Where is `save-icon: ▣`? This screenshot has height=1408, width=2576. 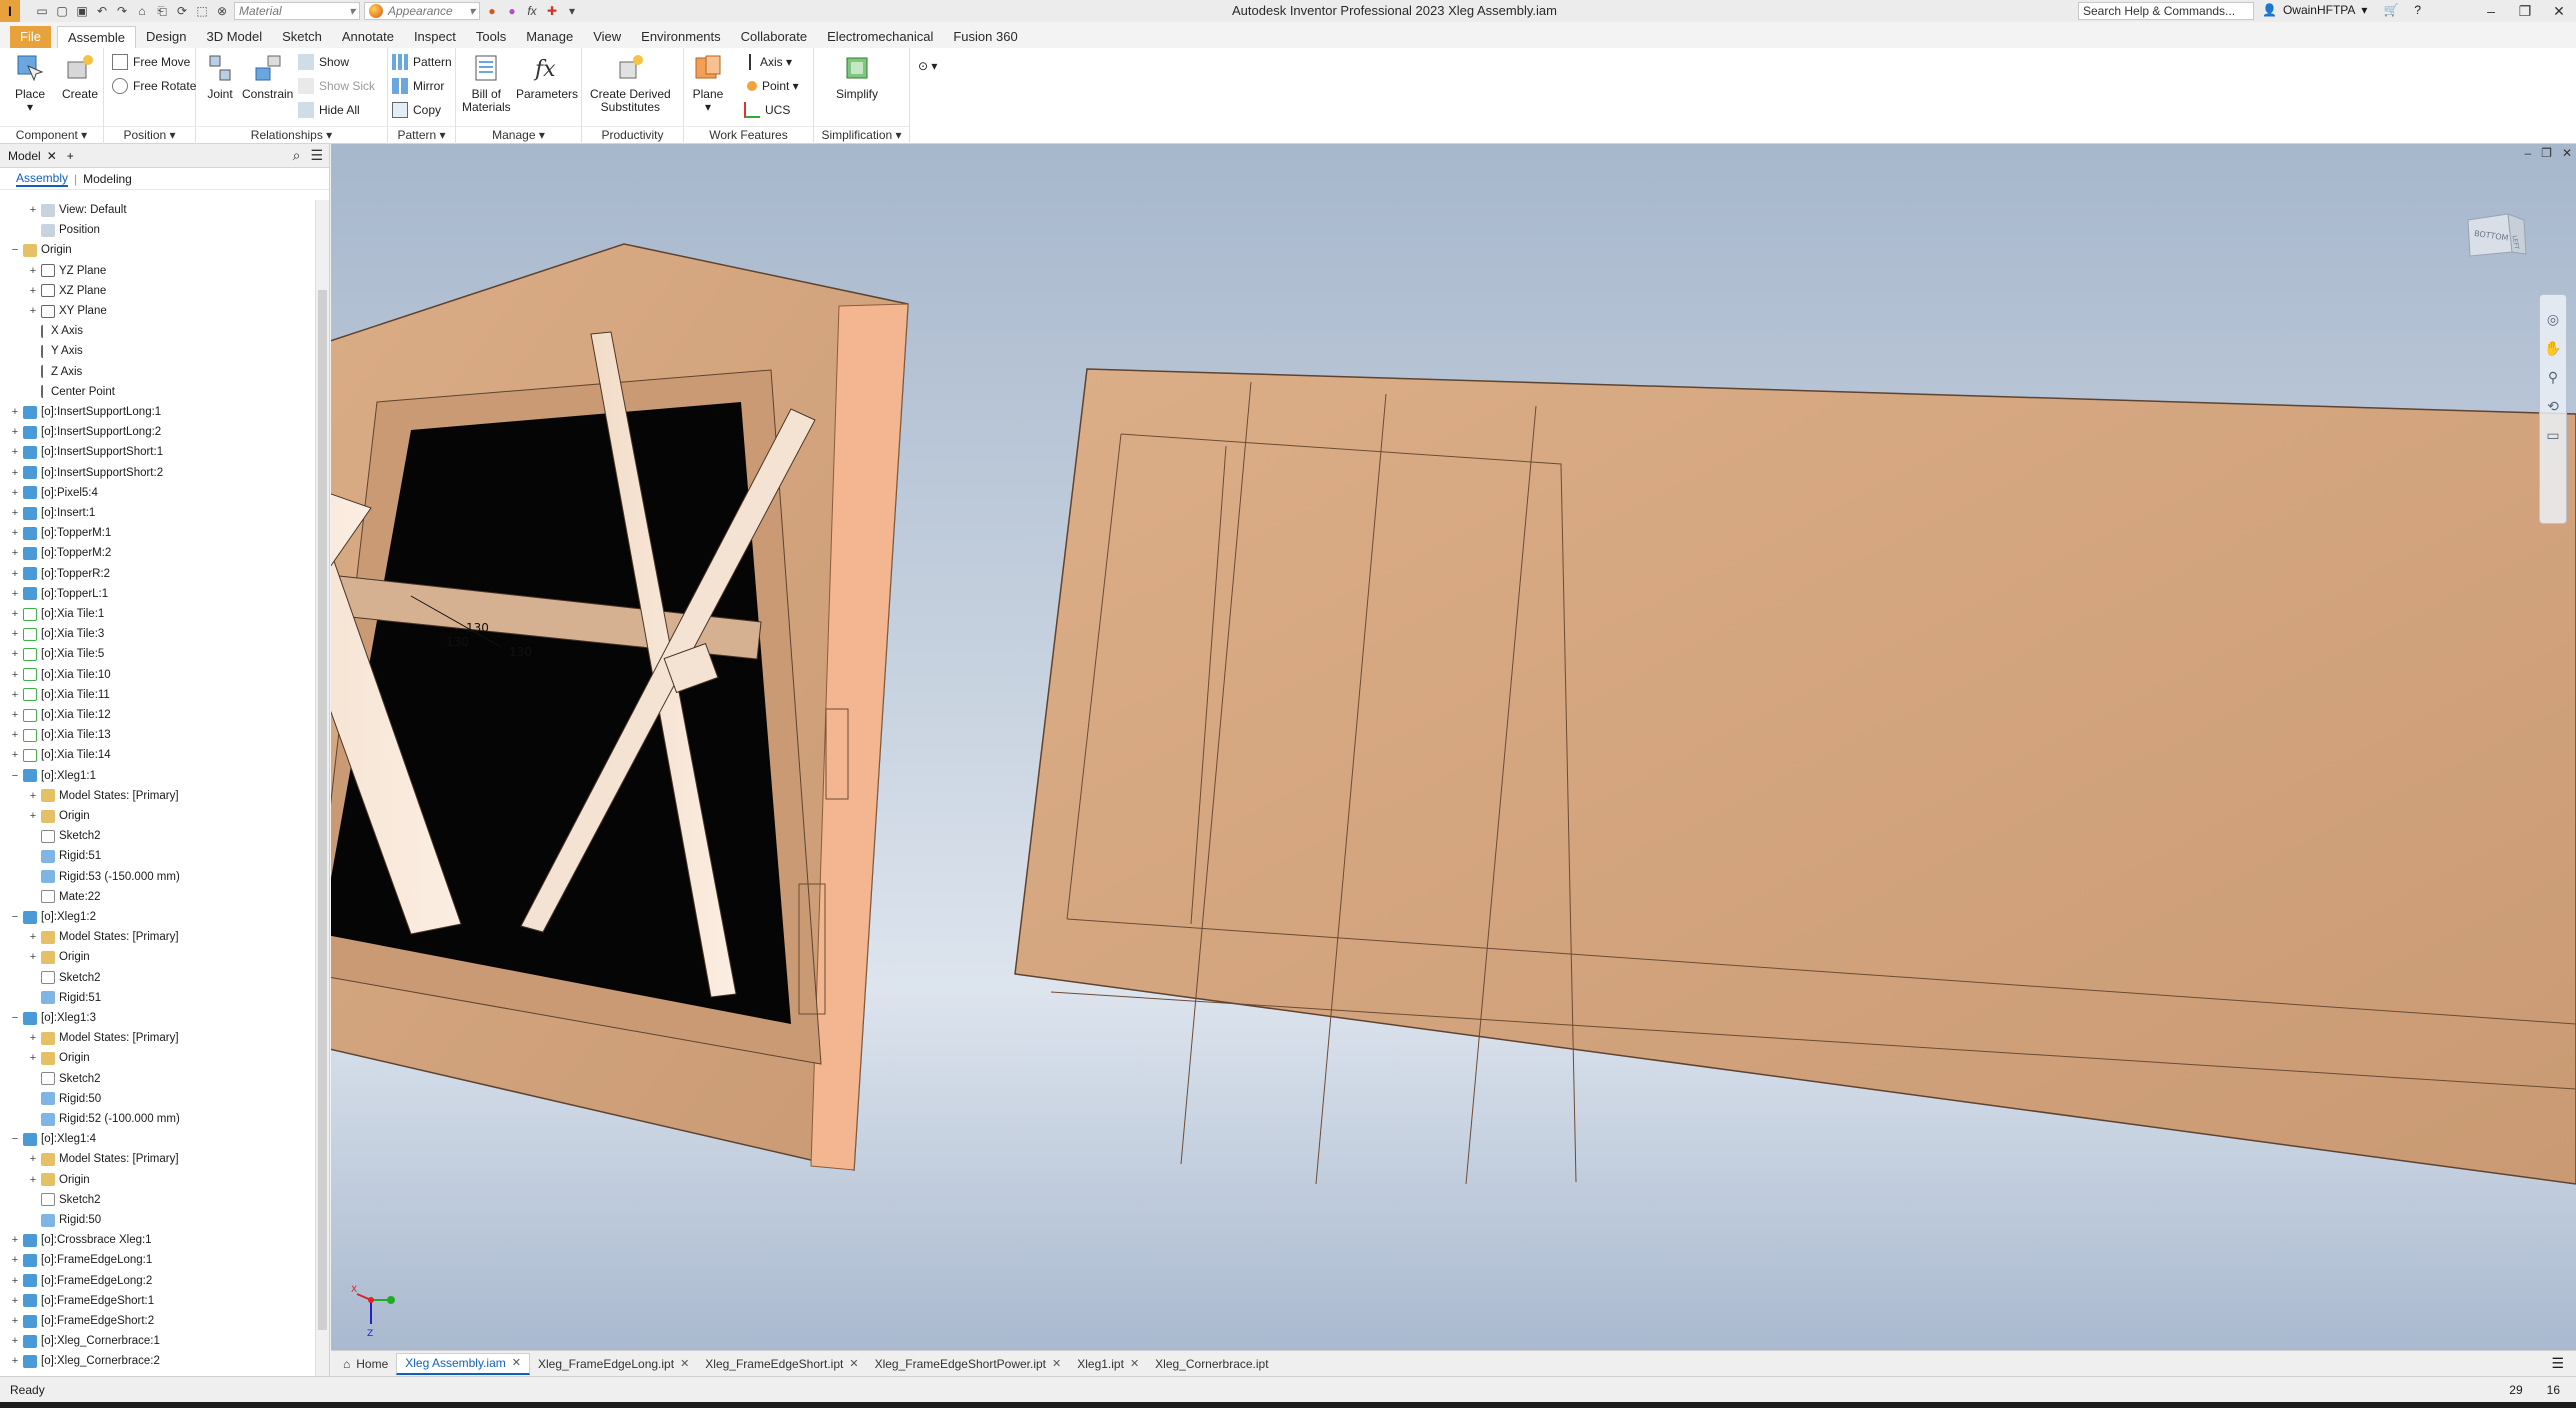 save-icon: ▣ is located at coordinates (82, 11).